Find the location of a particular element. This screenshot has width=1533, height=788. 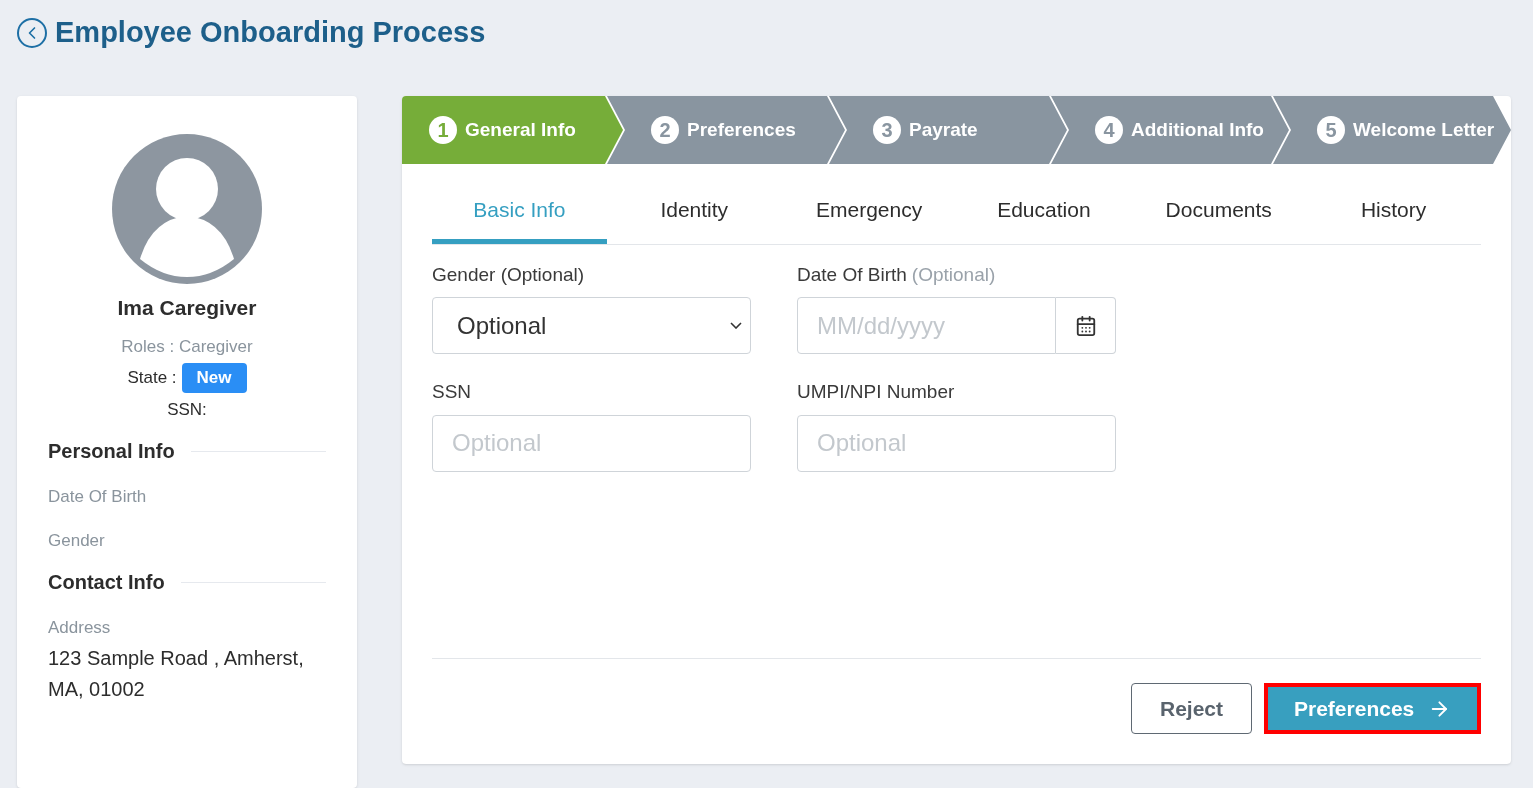

section-title: Personal Info is located at coordinates (111, 451).